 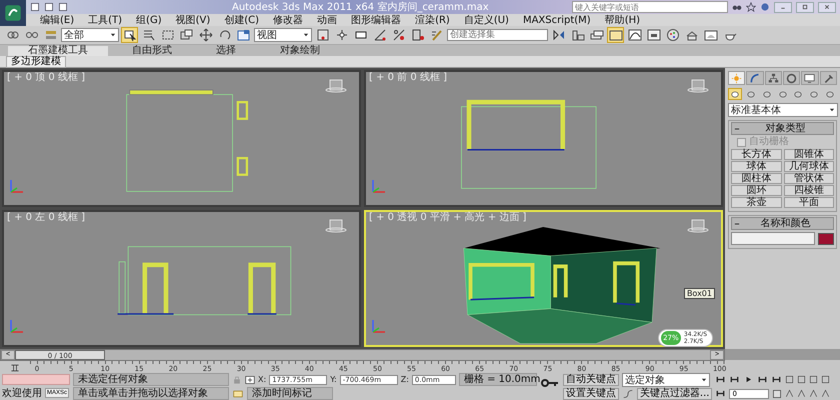 I want to click on move-icon, so click(x=205, y=35).